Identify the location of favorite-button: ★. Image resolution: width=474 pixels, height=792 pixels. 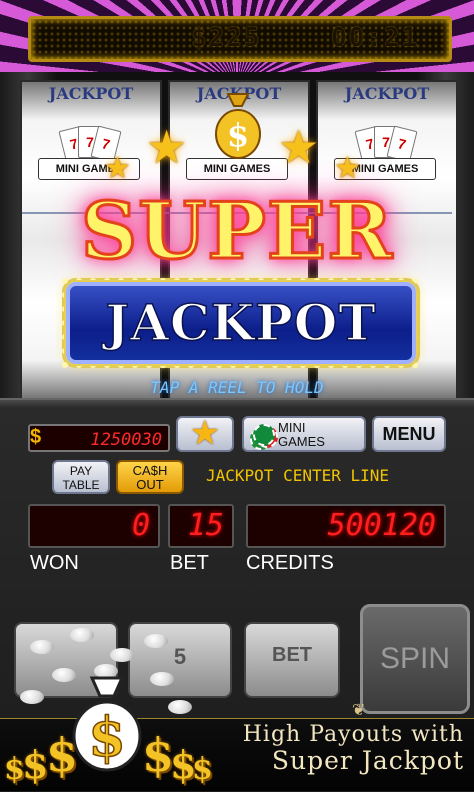
(205, 434).